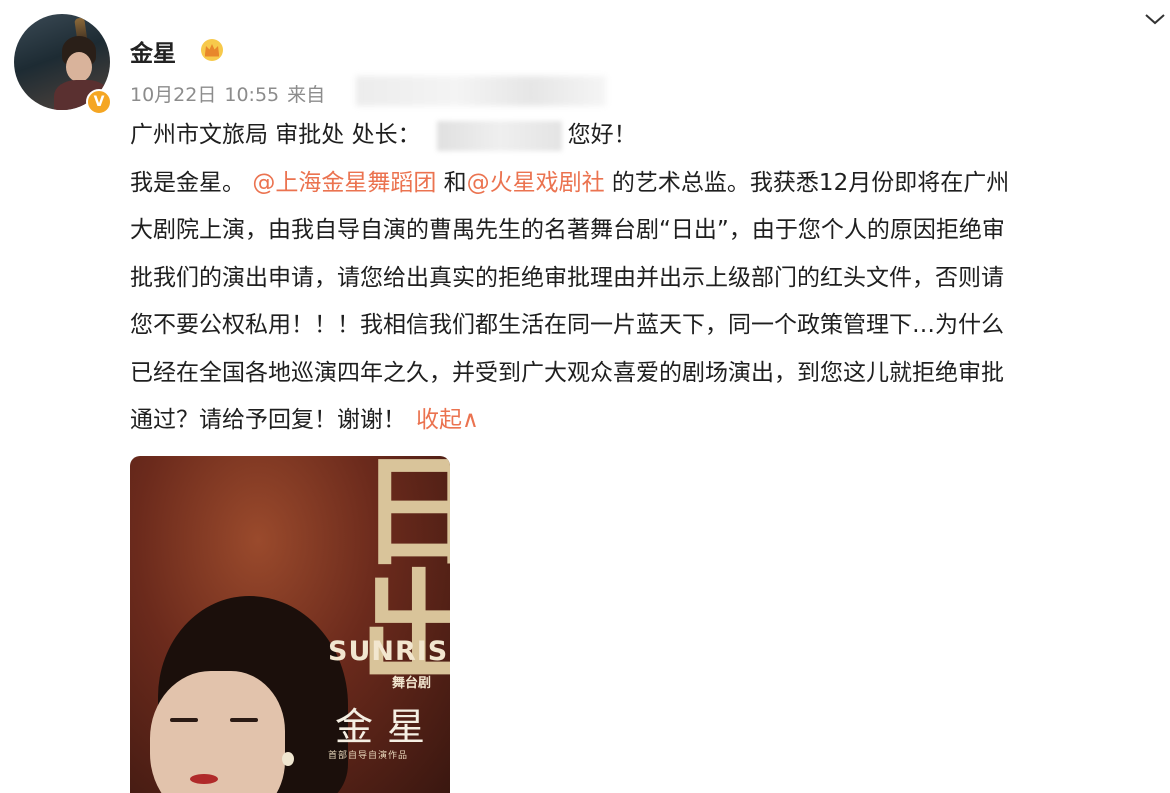 The image size is (1170, 793). I want to click on collapse-link: 收起∧, so click(447, 420).